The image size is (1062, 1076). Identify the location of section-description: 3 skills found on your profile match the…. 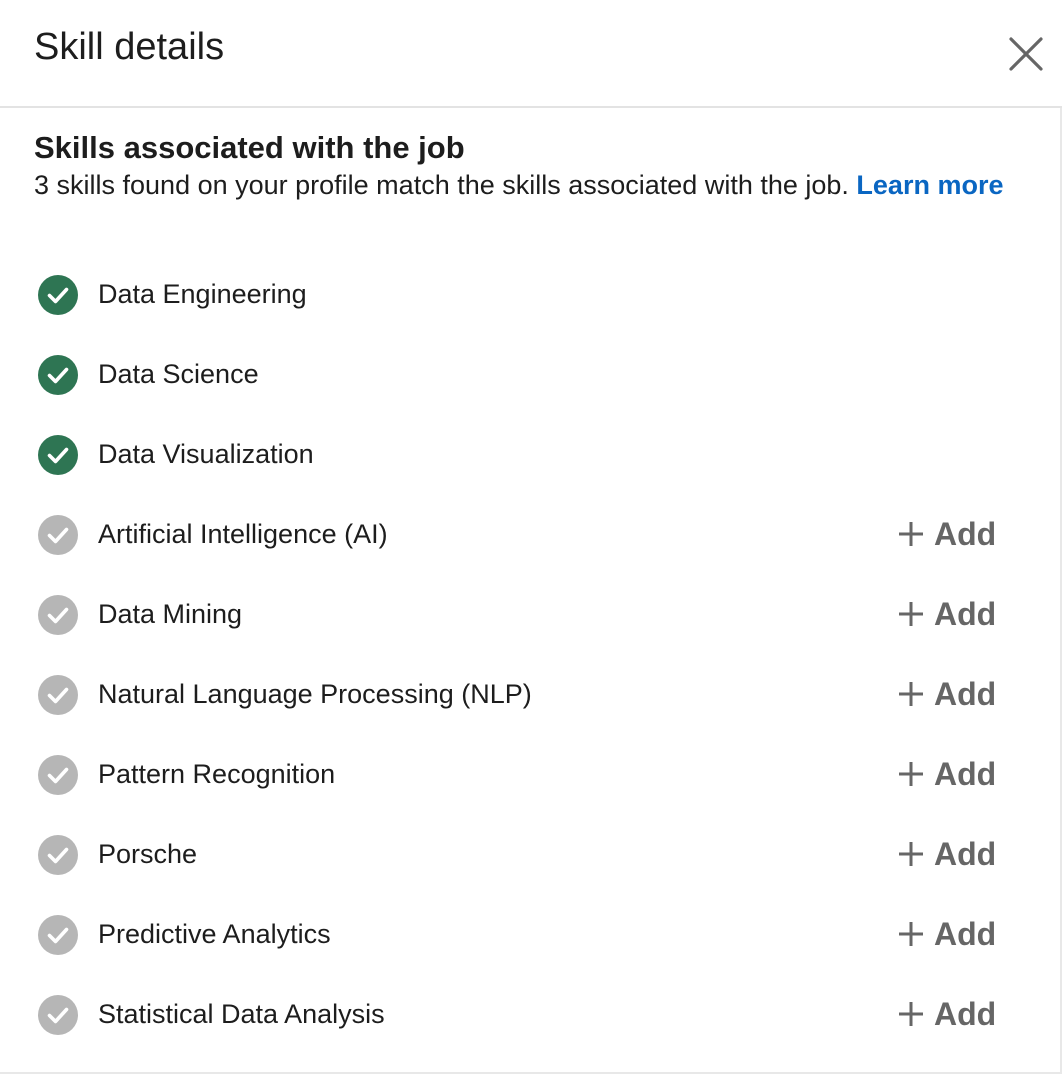
(529, 185).